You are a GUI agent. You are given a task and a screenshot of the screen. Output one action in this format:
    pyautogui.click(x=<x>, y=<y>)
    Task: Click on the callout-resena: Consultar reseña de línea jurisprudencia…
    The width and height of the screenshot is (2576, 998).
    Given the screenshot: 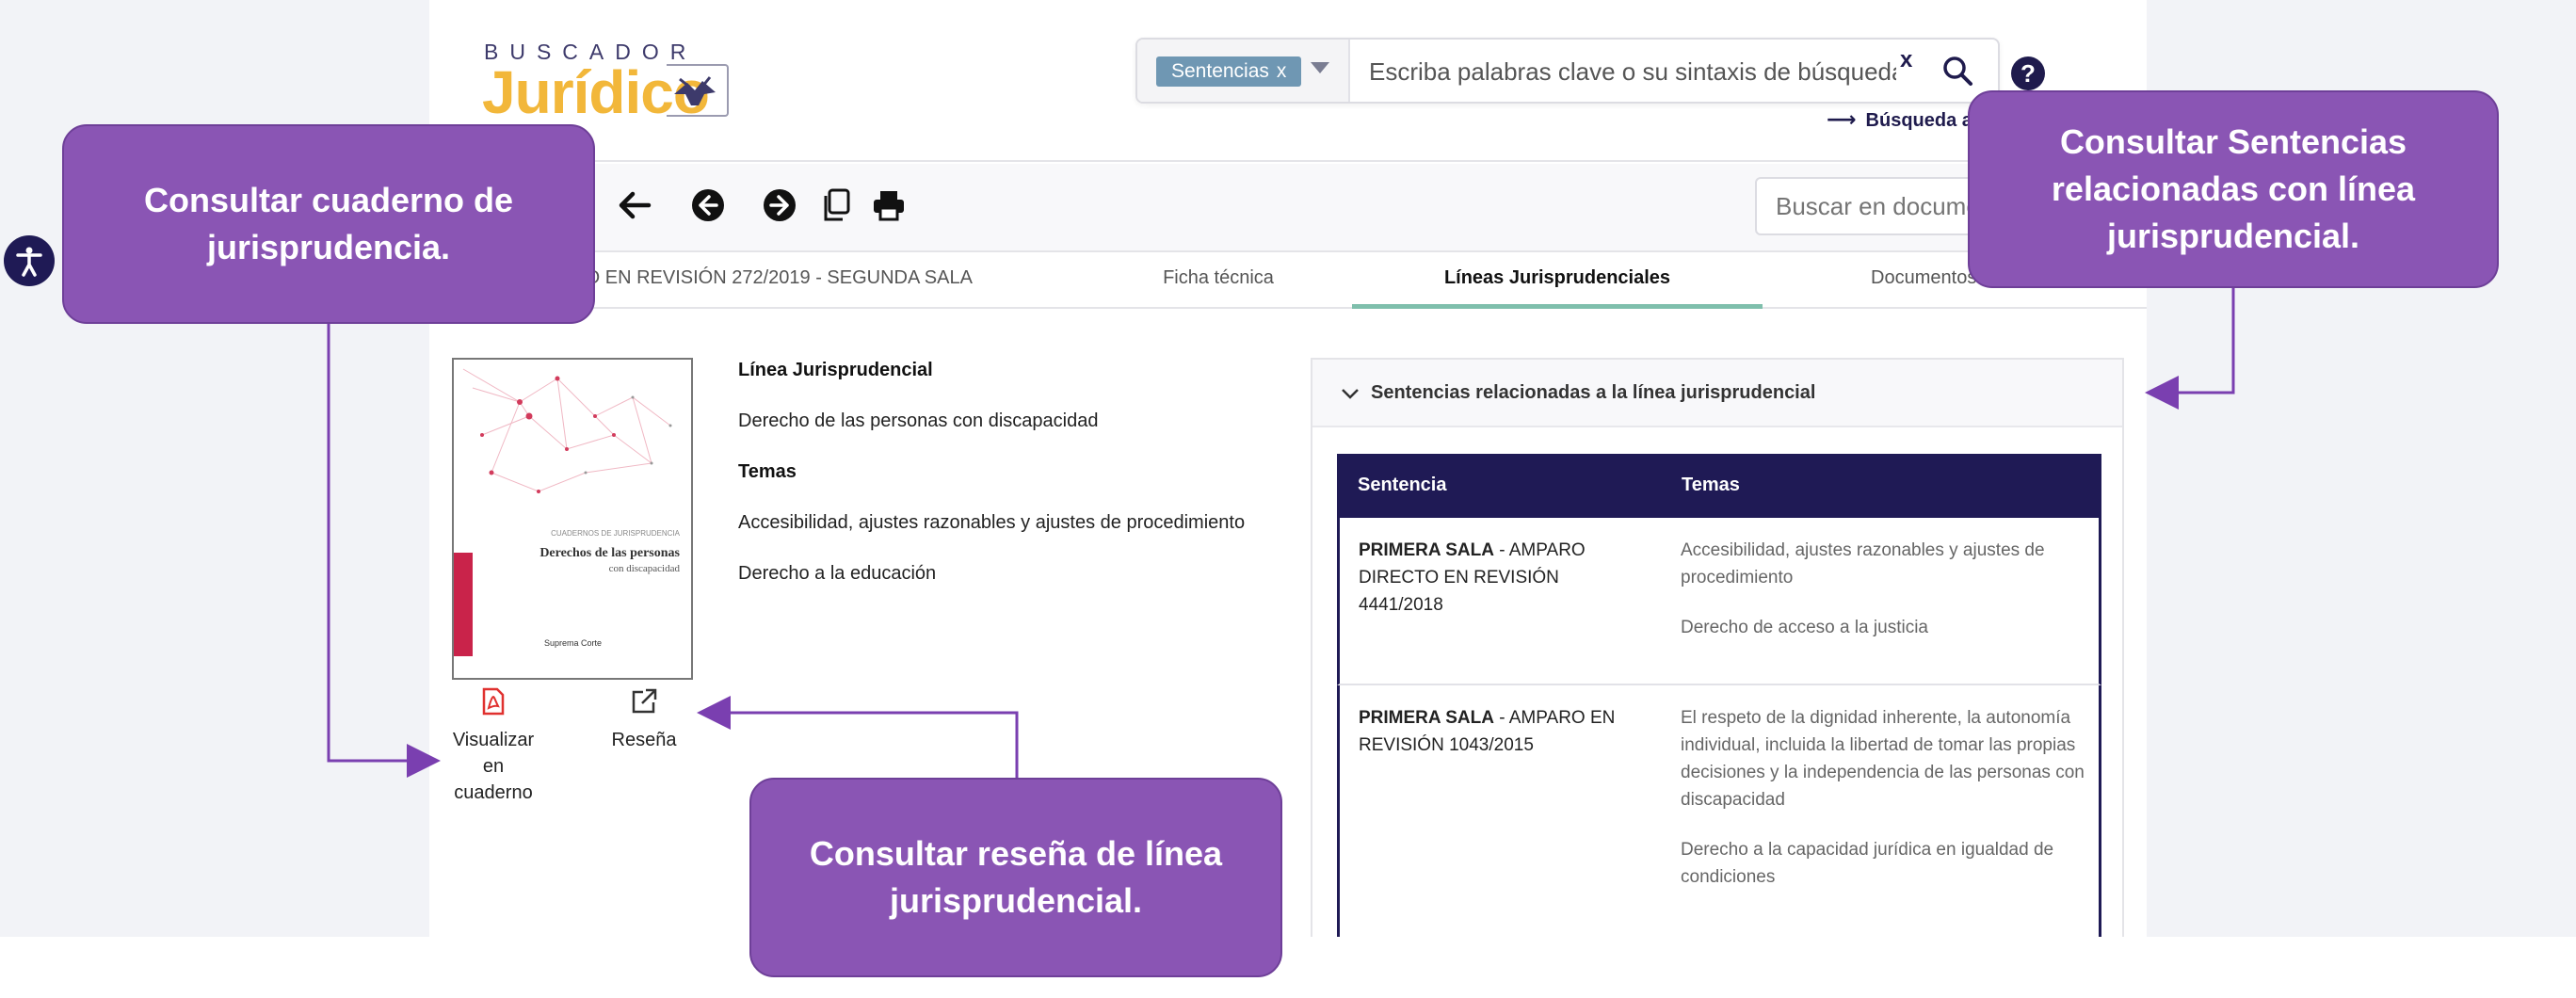 What is the action you would take?
    pyautogui.click(x=1015, y=877)
    